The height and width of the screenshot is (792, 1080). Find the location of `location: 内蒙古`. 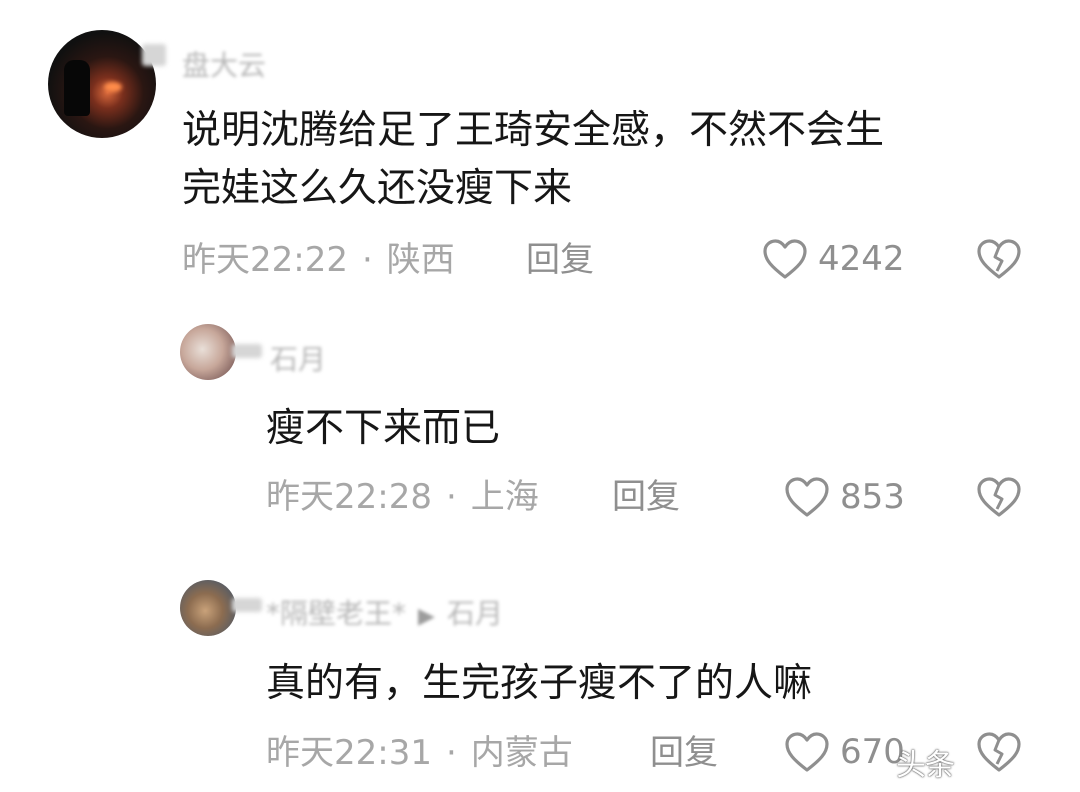

location: 内蒙古 is located at coordinates (521, 753).